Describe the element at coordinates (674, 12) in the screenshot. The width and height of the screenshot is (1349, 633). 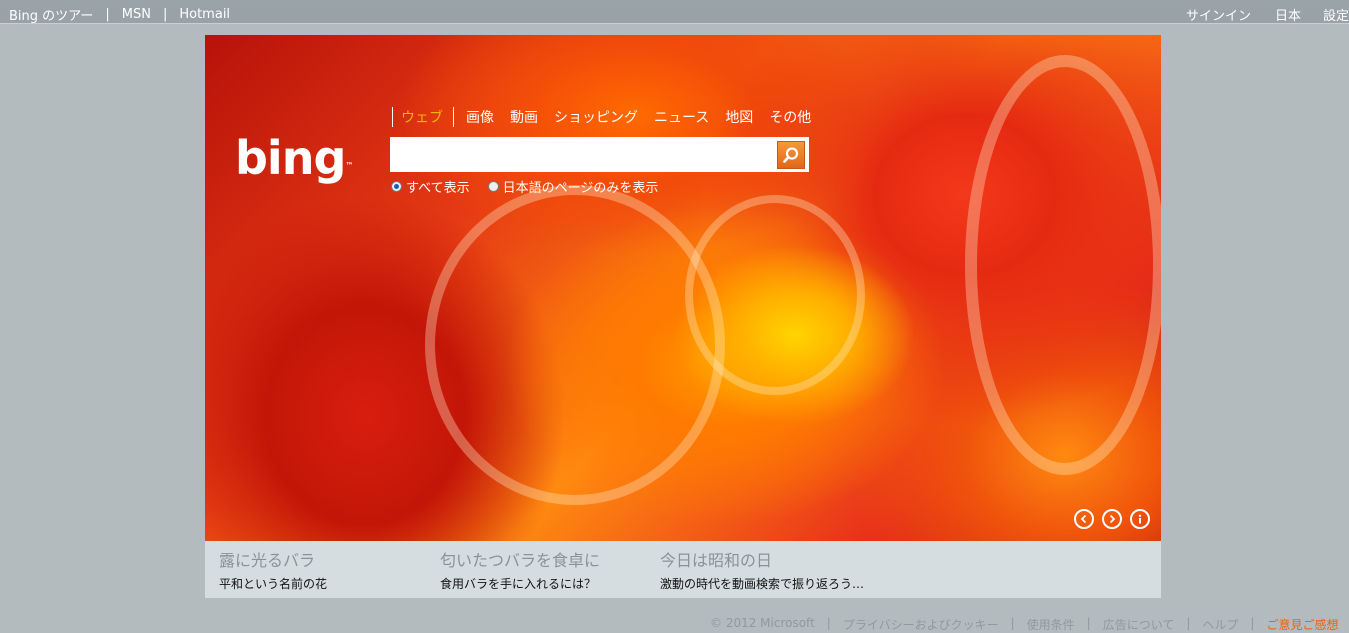
I see `top-bar: Bing のツアー | MSN | Hotmail サインイン 日本 設定` at that location.